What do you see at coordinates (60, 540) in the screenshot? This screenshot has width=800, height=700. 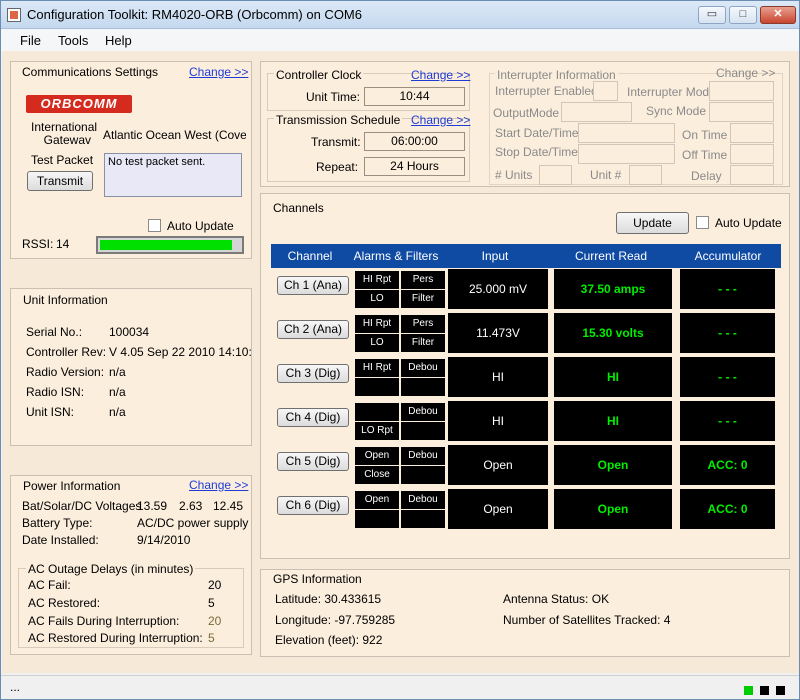 I see `date-installed-label: Date Installed:` at bounding box center [60, 540].